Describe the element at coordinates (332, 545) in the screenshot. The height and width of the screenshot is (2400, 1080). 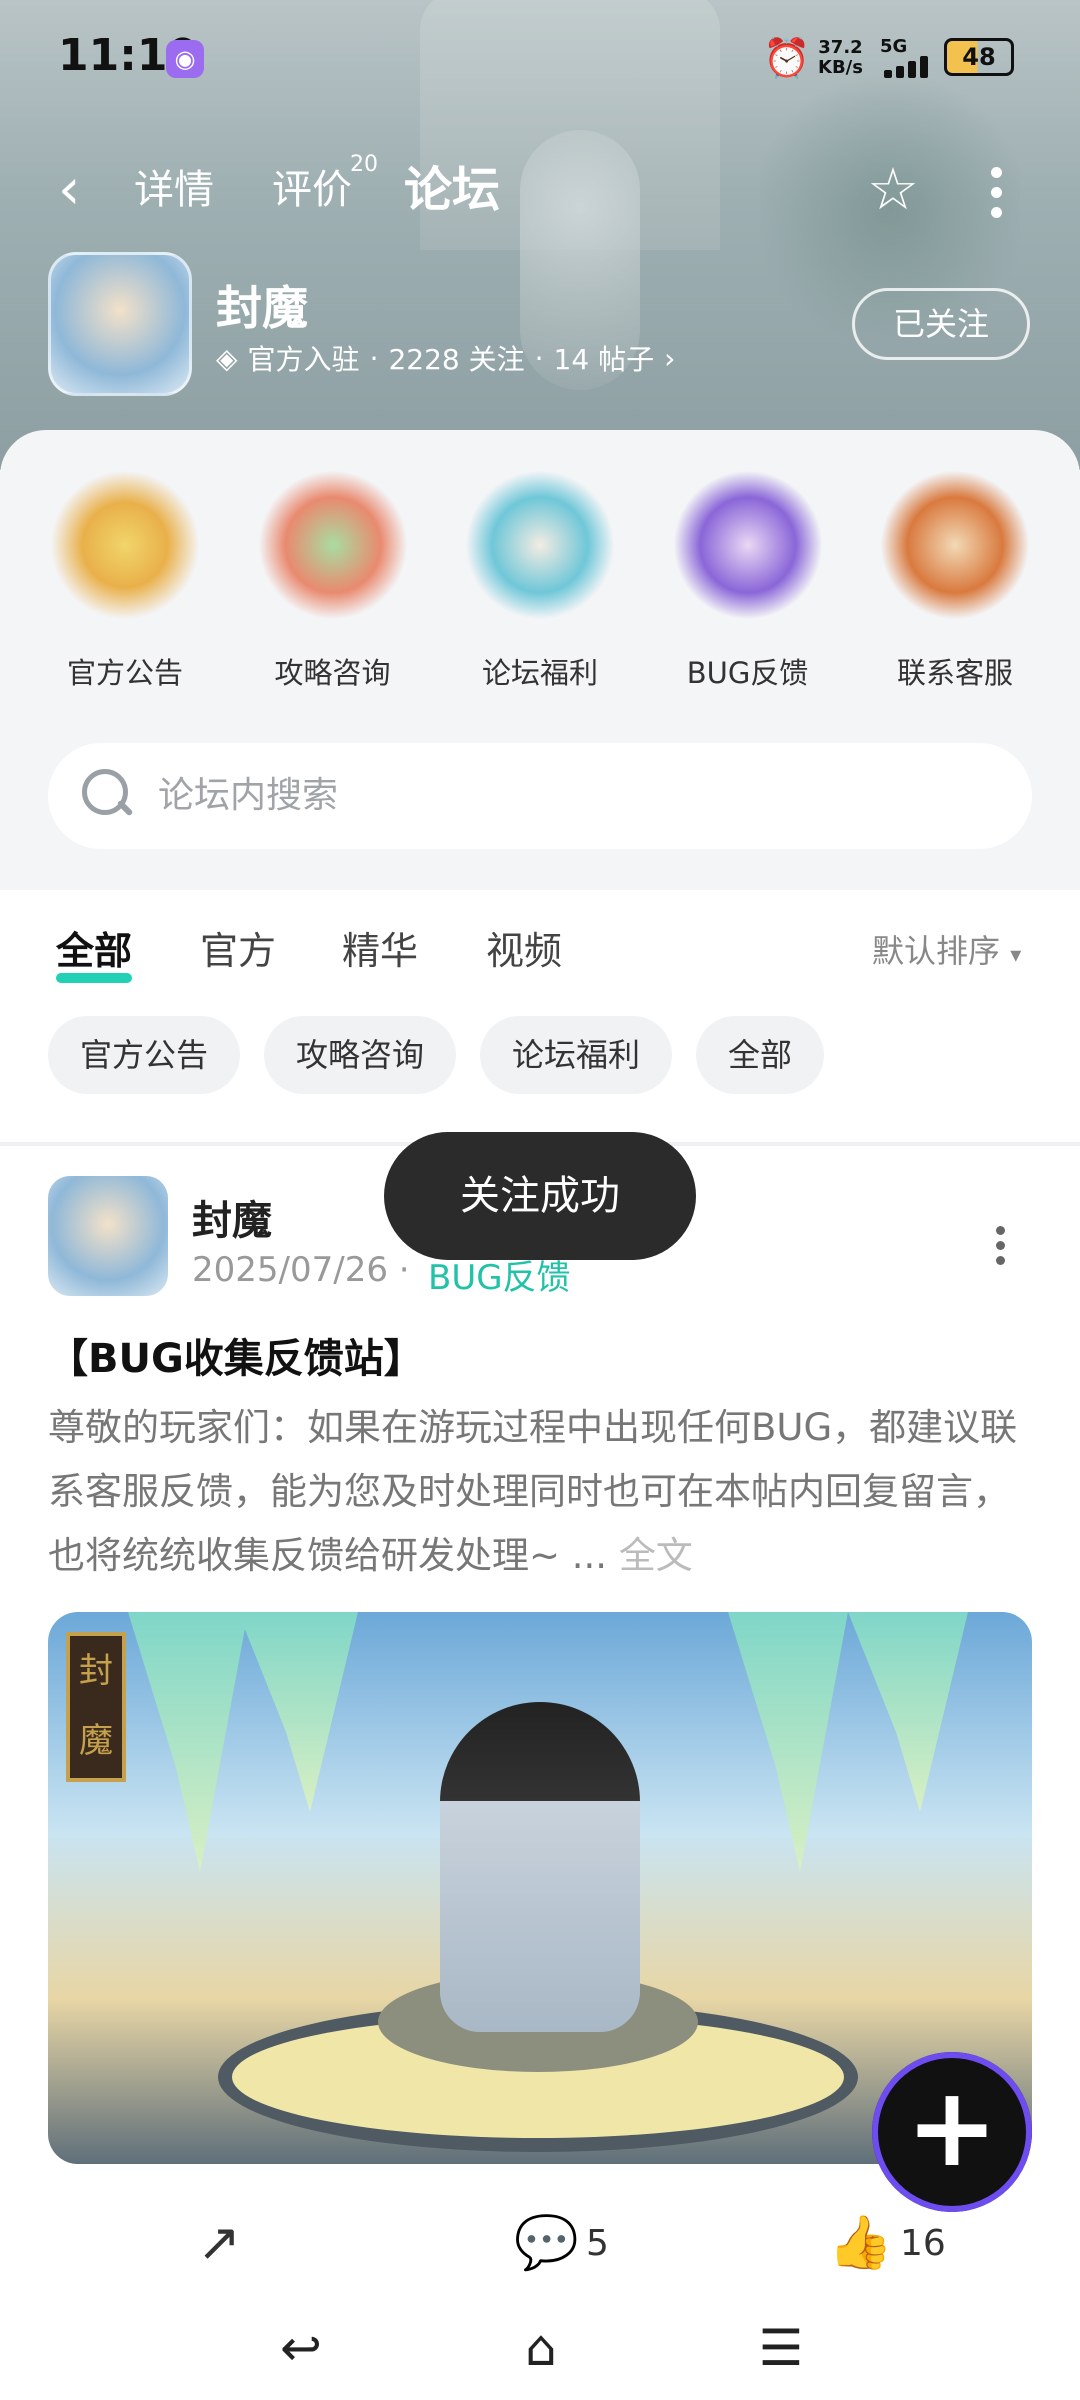
I see `mascot-green-dragon-icon` at that location.